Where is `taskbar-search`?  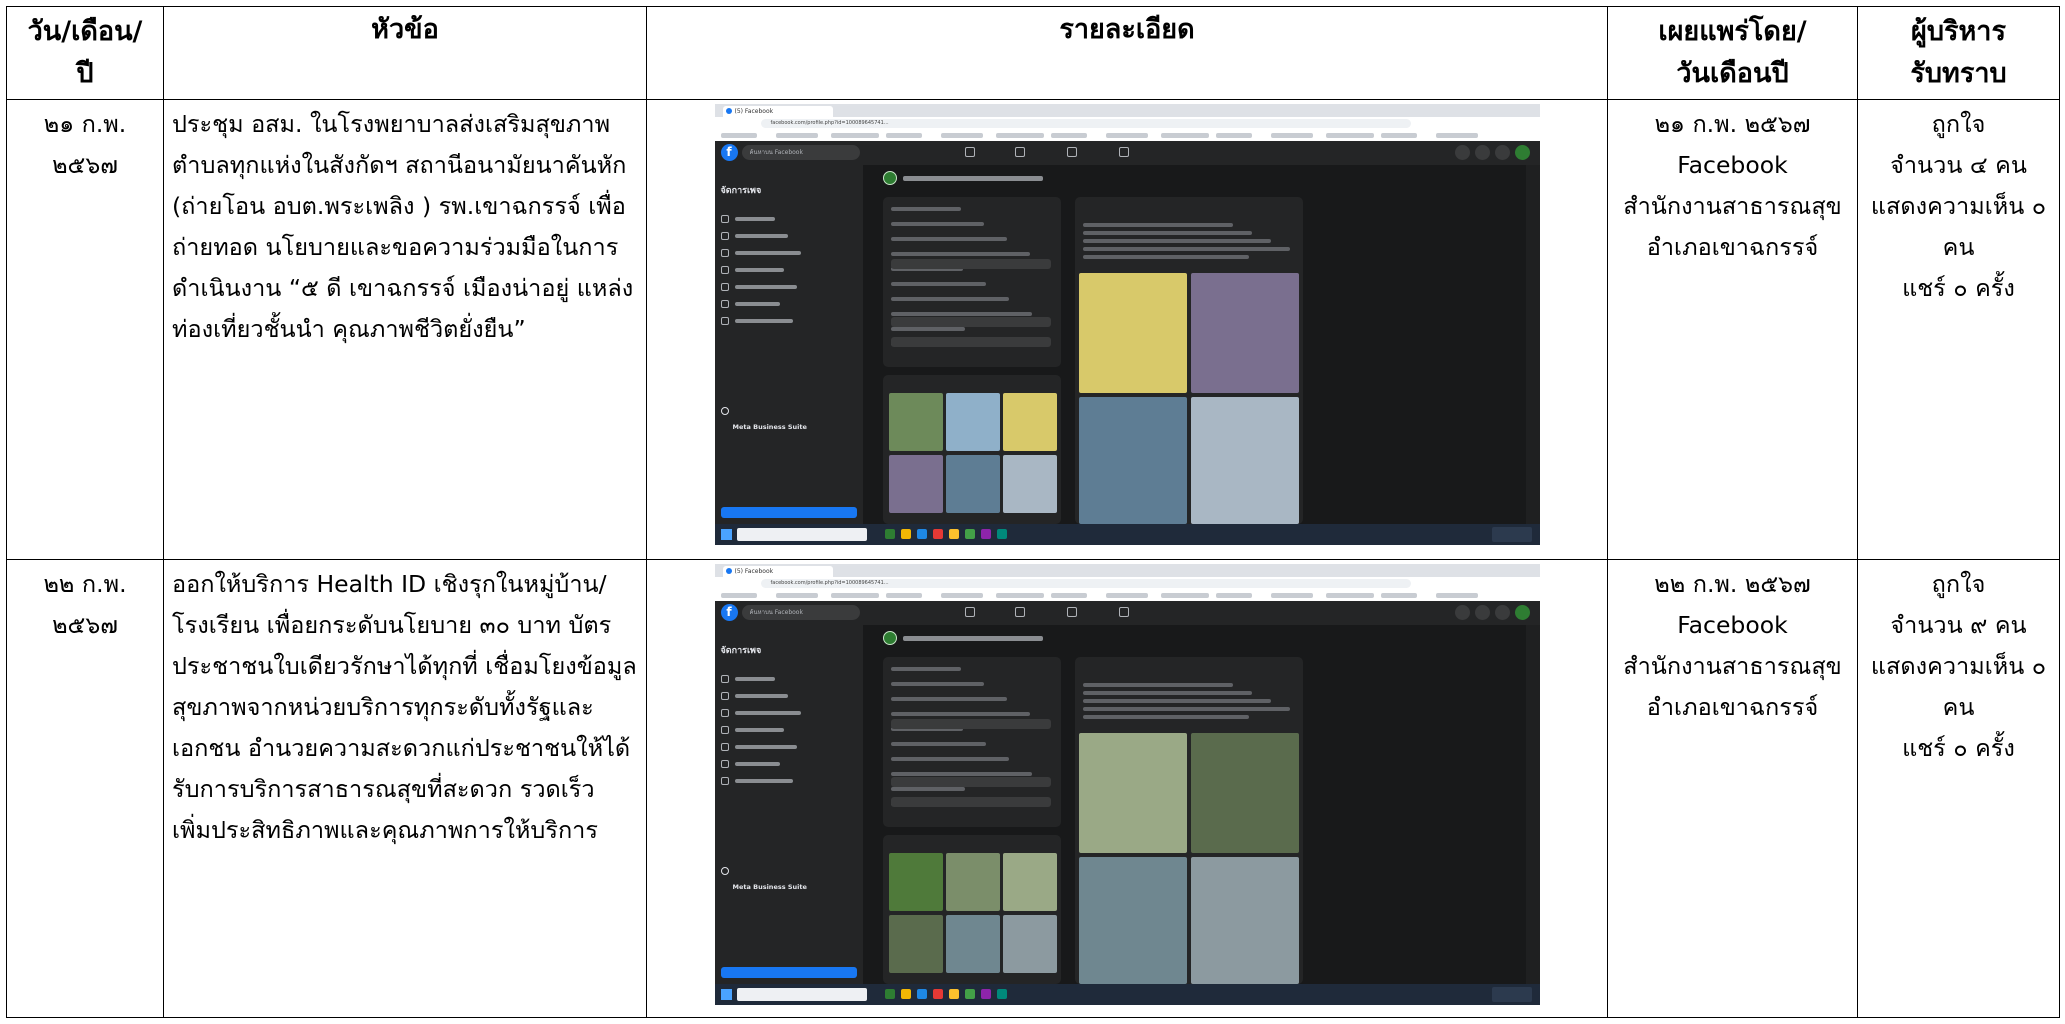 taskbar-search is located at coordinates (801, 994).